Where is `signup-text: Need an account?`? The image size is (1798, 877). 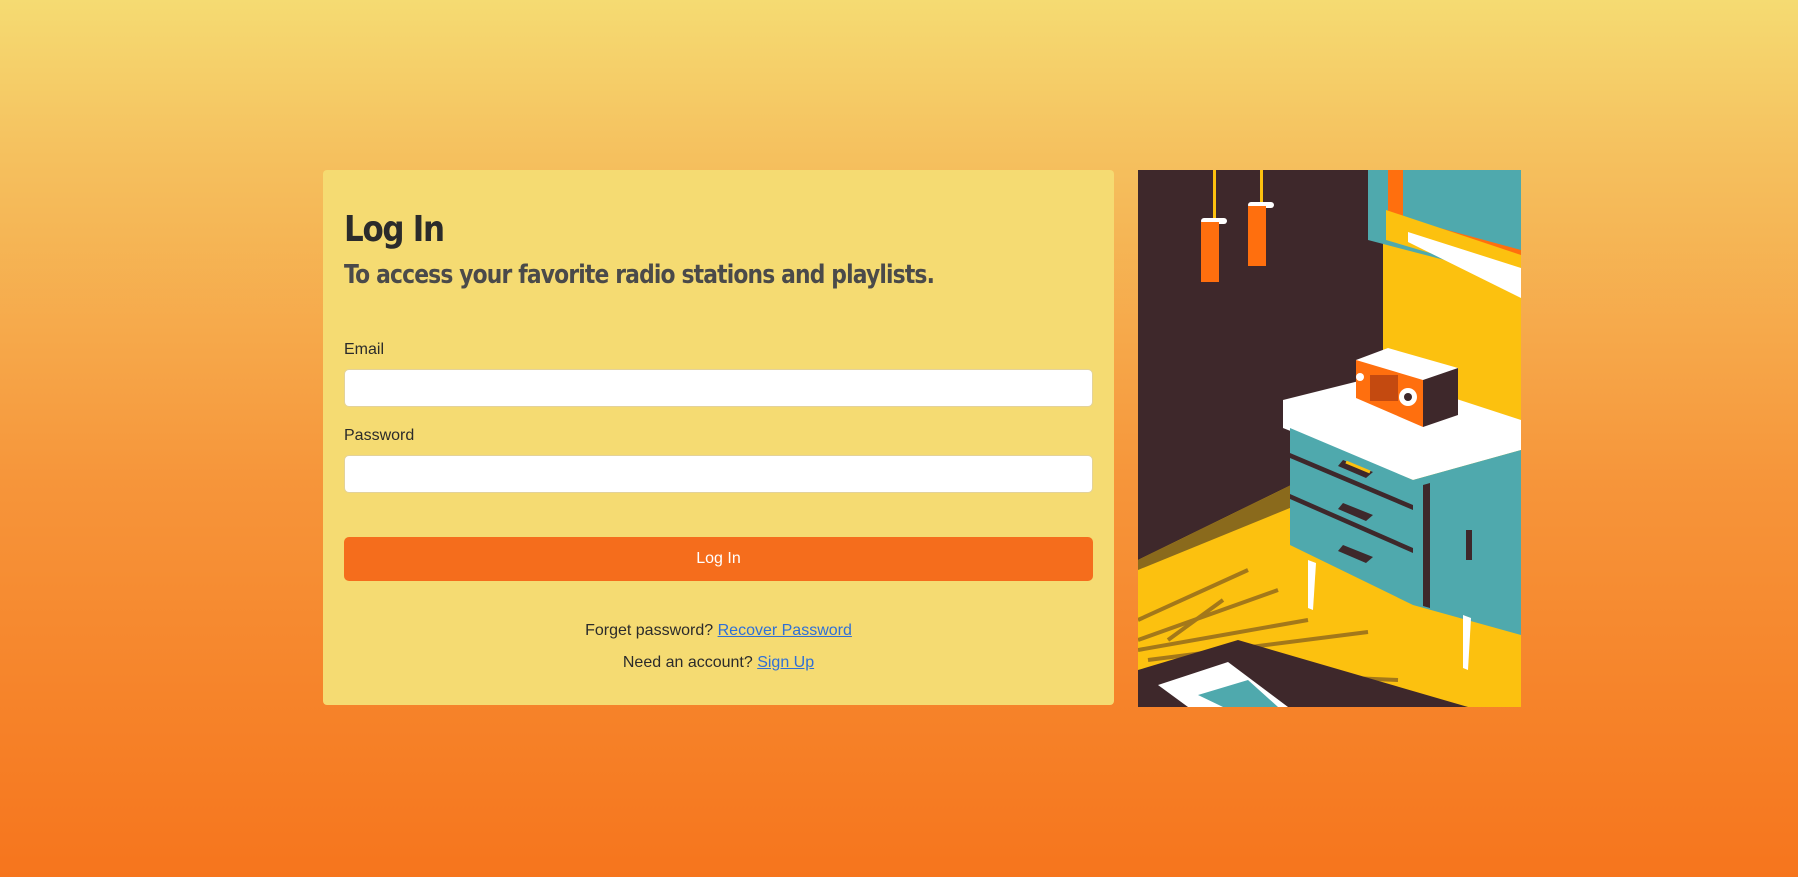
signup-text: Need an account? is located at coordinates (687, 662).